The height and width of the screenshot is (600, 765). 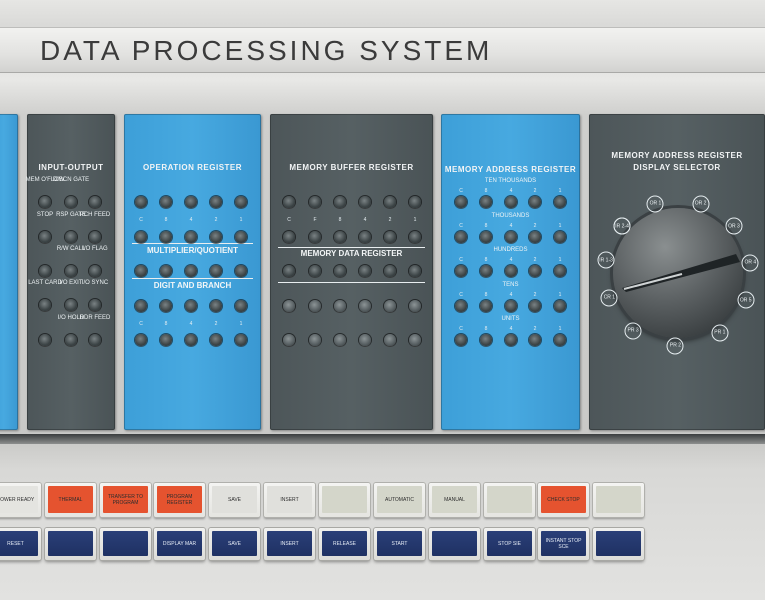 What do you see at coordinates (510, 216) in the screenshot?
I see `group-label: THOUSANDS` at bounding box center [510, 216].